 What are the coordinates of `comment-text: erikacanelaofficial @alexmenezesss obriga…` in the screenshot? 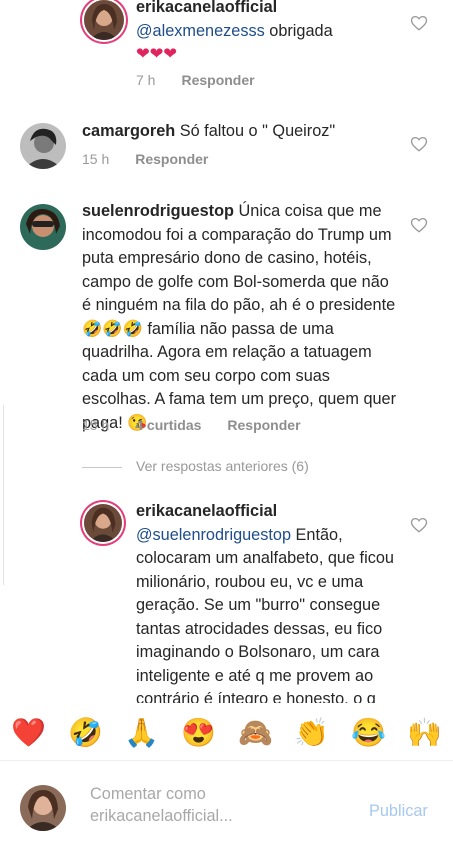 It's located at (271, 33).